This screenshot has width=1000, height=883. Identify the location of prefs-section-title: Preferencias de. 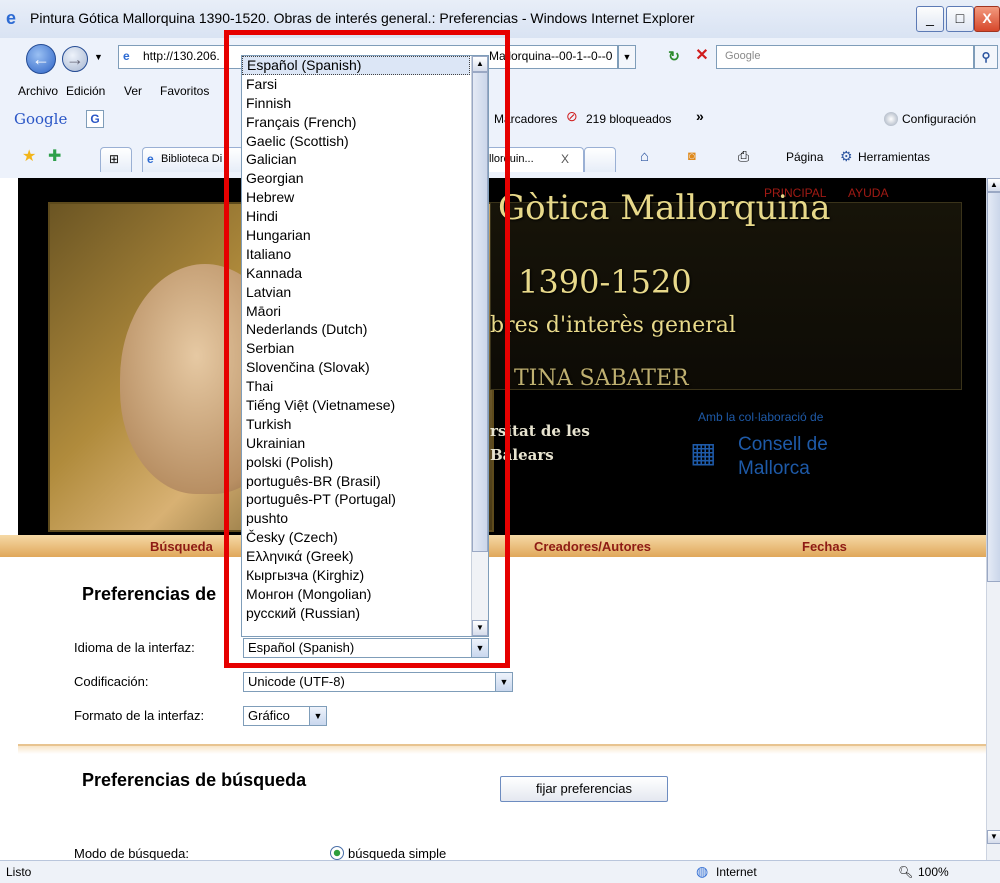
(149, 594).